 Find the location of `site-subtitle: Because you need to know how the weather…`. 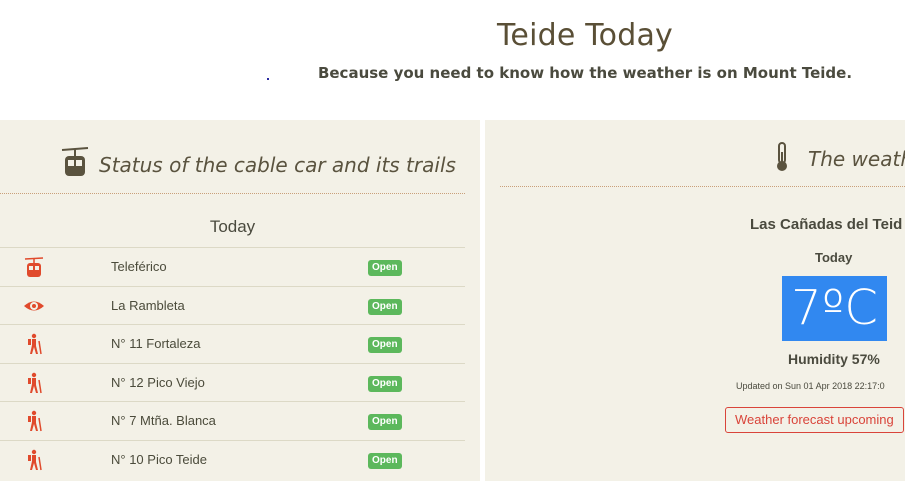

site-subtitle: Because you need to know how the weather… is located at coordinates (585, 73).